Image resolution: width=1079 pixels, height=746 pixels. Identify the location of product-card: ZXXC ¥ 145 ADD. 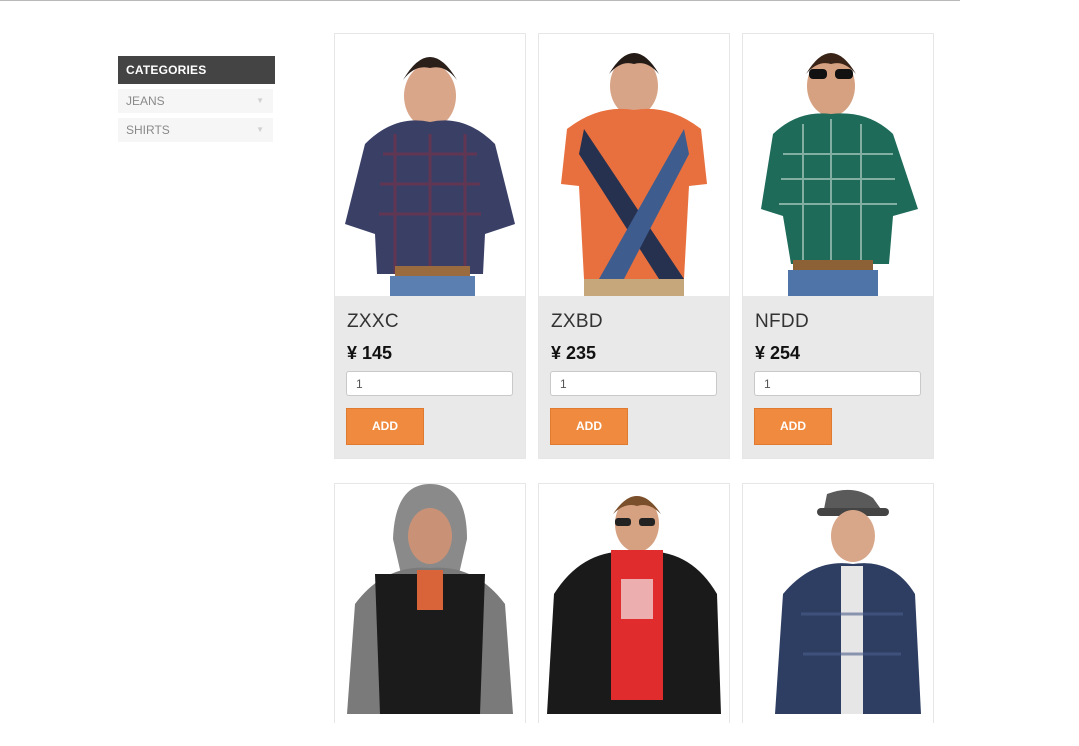
(430, 246).